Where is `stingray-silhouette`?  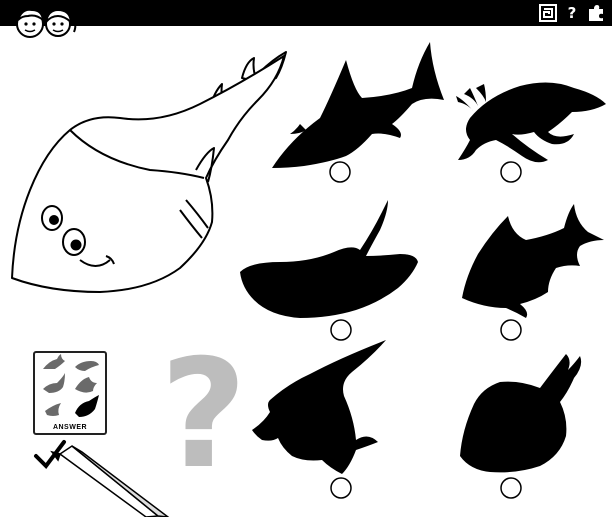 stingray-silhouette is located at coordinates (329, 259).